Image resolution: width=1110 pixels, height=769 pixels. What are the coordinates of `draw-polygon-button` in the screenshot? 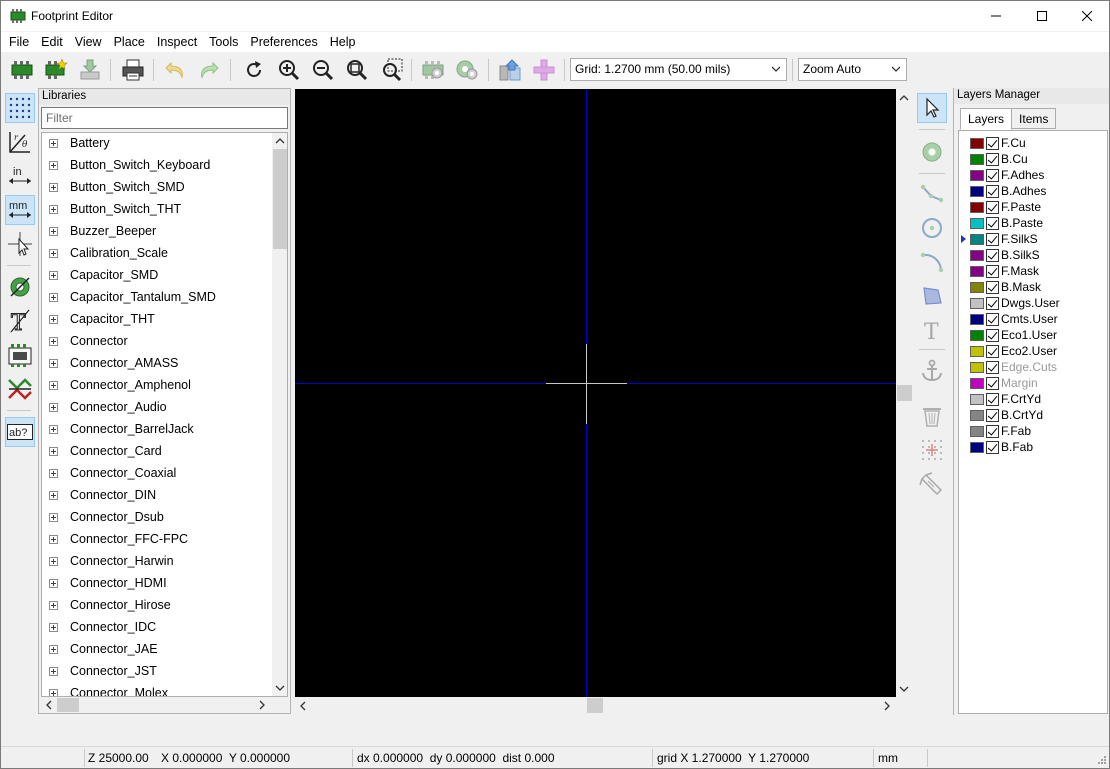 It's located at (932, 296).